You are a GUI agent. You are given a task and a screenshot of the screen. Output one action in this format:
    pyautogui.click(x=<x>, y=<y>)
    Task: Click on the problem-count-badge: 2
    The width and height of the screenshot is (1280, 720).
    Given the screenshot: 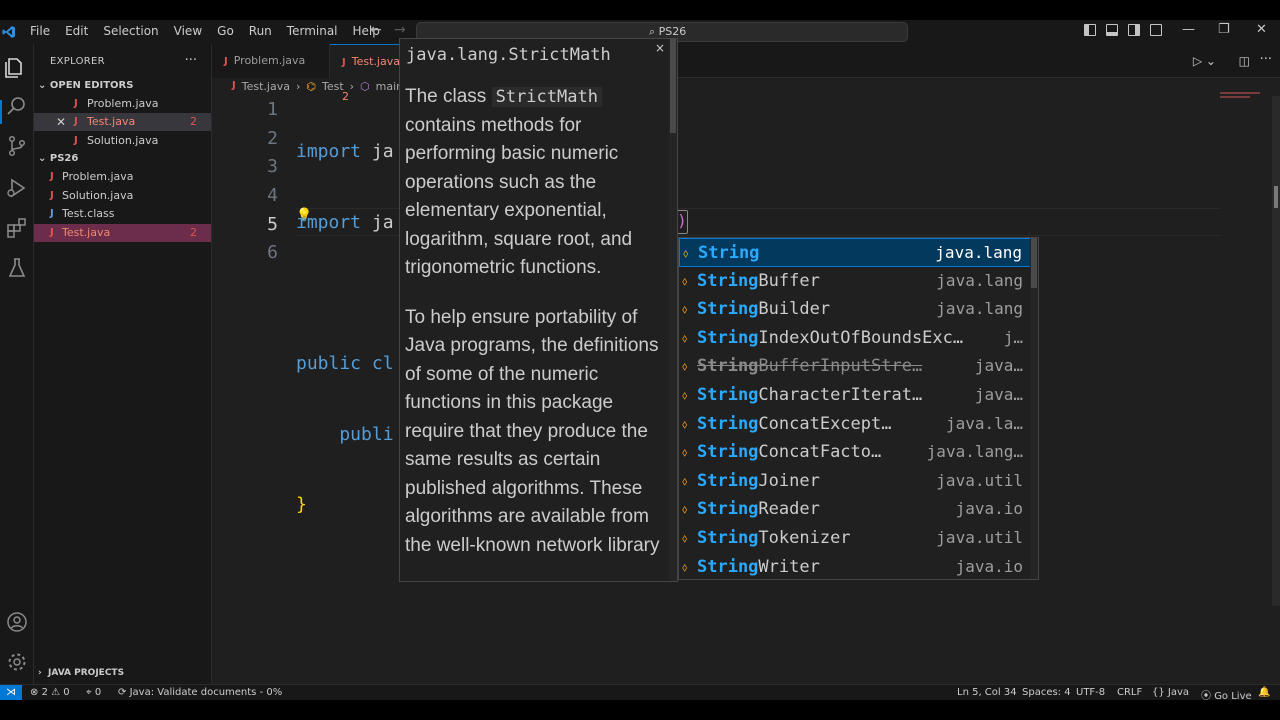 What is the action you would take?
    pyautogui.click(x=193, y=121)
    